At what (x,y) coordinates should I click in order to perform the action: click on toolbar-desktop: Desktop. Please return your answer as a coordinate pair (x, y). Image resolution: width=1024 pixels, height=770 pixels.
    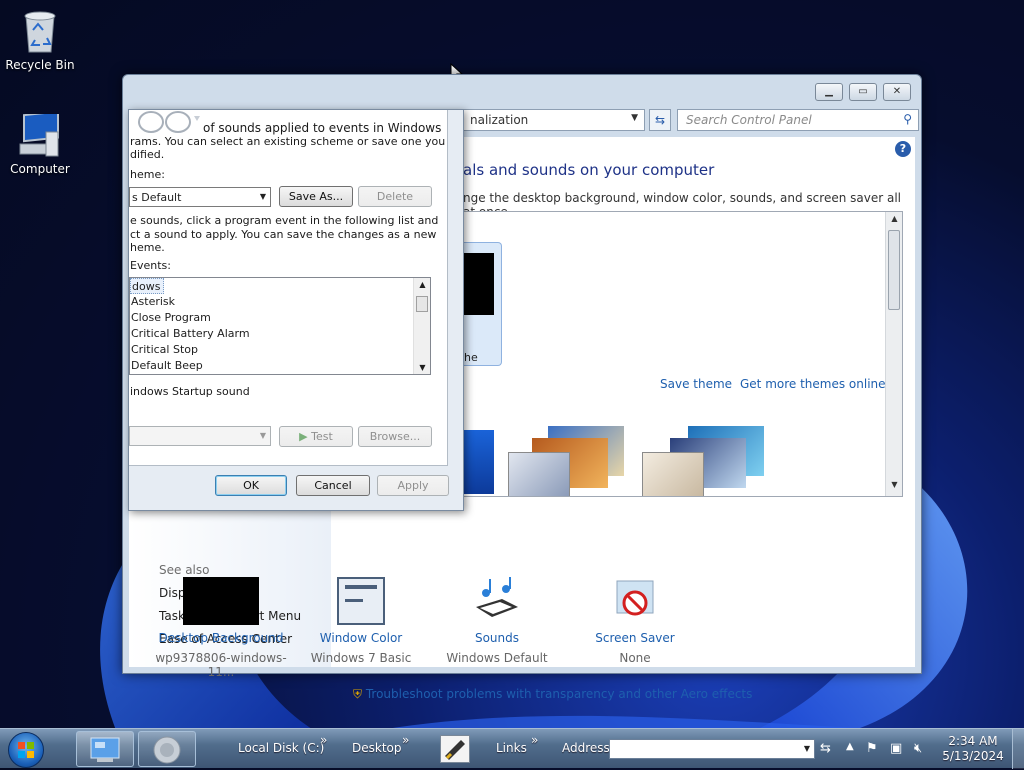
    Looking at the image, I should click on (377, 748).